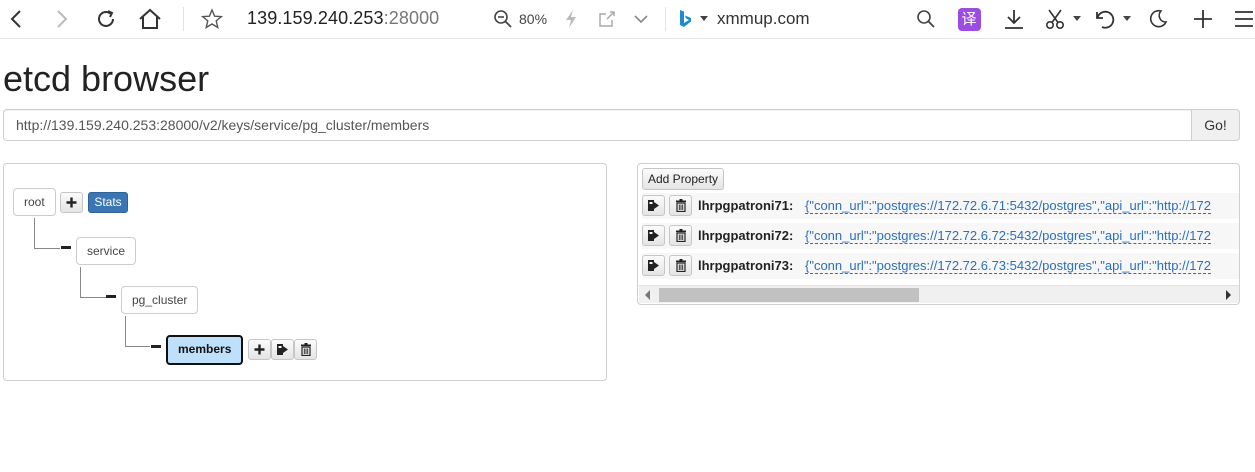  Describe the element at coordinates (160, 300) in the screenshot. I see `tree-node-pg-cluster: pg_cluster` at that location.